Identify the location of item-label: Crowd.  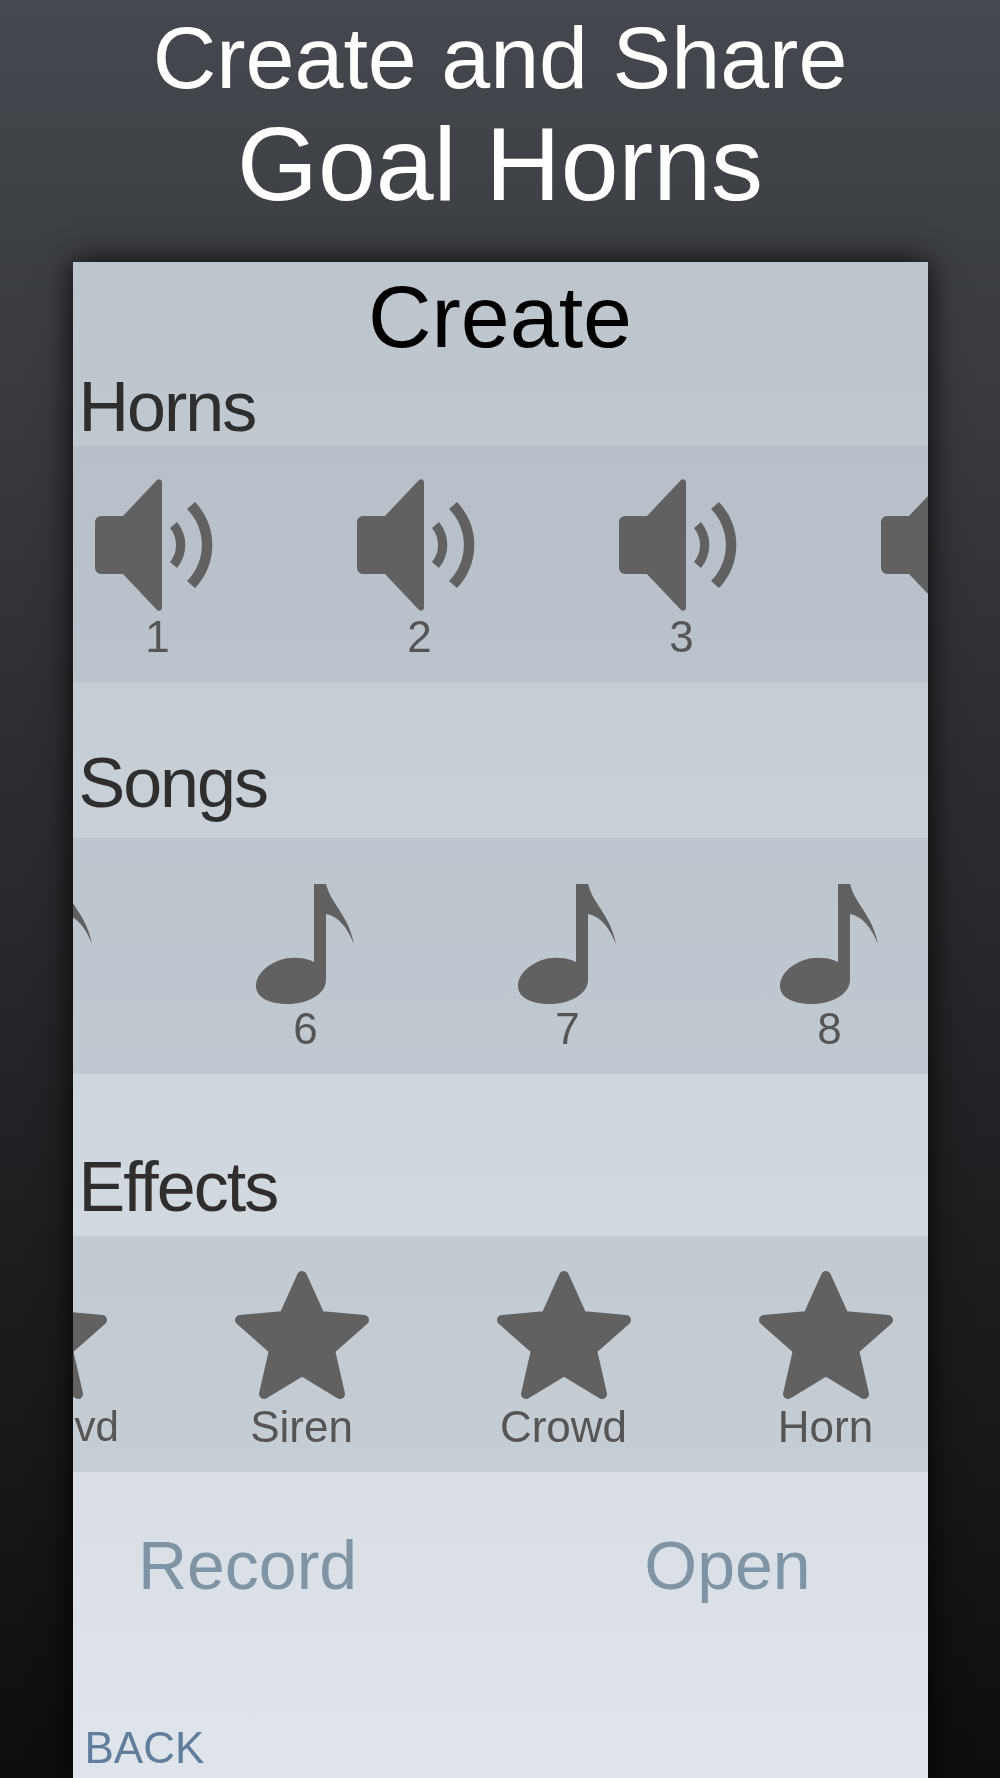
(563, 1427).